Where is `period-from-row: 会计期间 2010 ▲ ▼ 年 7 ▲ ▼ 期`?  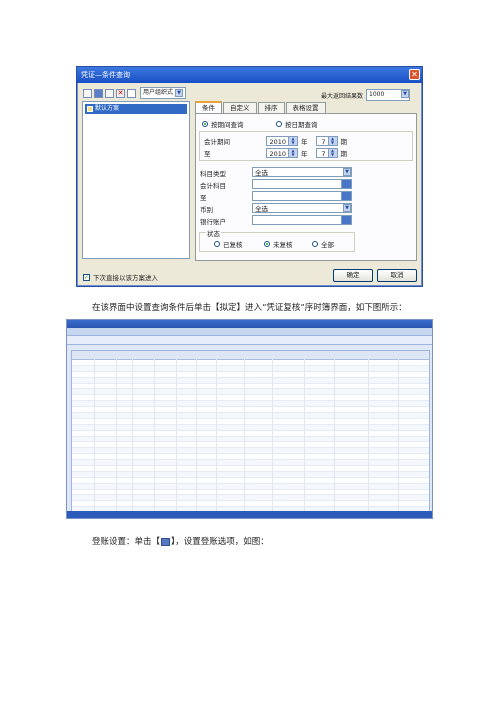 period-from-row: 会计期间 2010 ▲ ▼ 年 7 ▲ ▼ 期 is located at coordinates (275, 141).